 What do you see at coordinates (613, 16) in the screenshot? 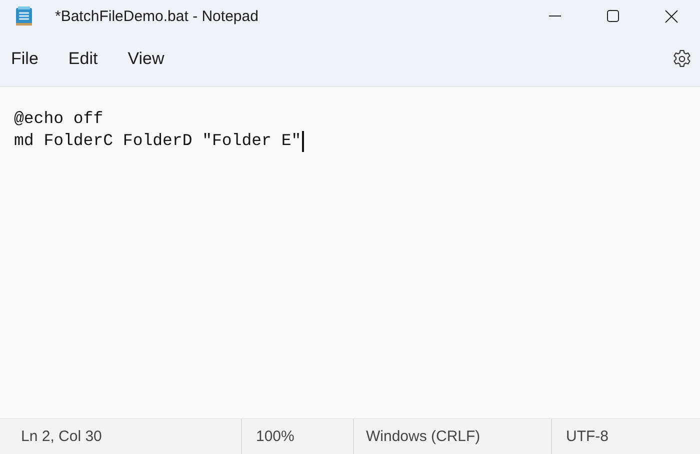
I see `maximize-icon` at bounding box center [613, 16].